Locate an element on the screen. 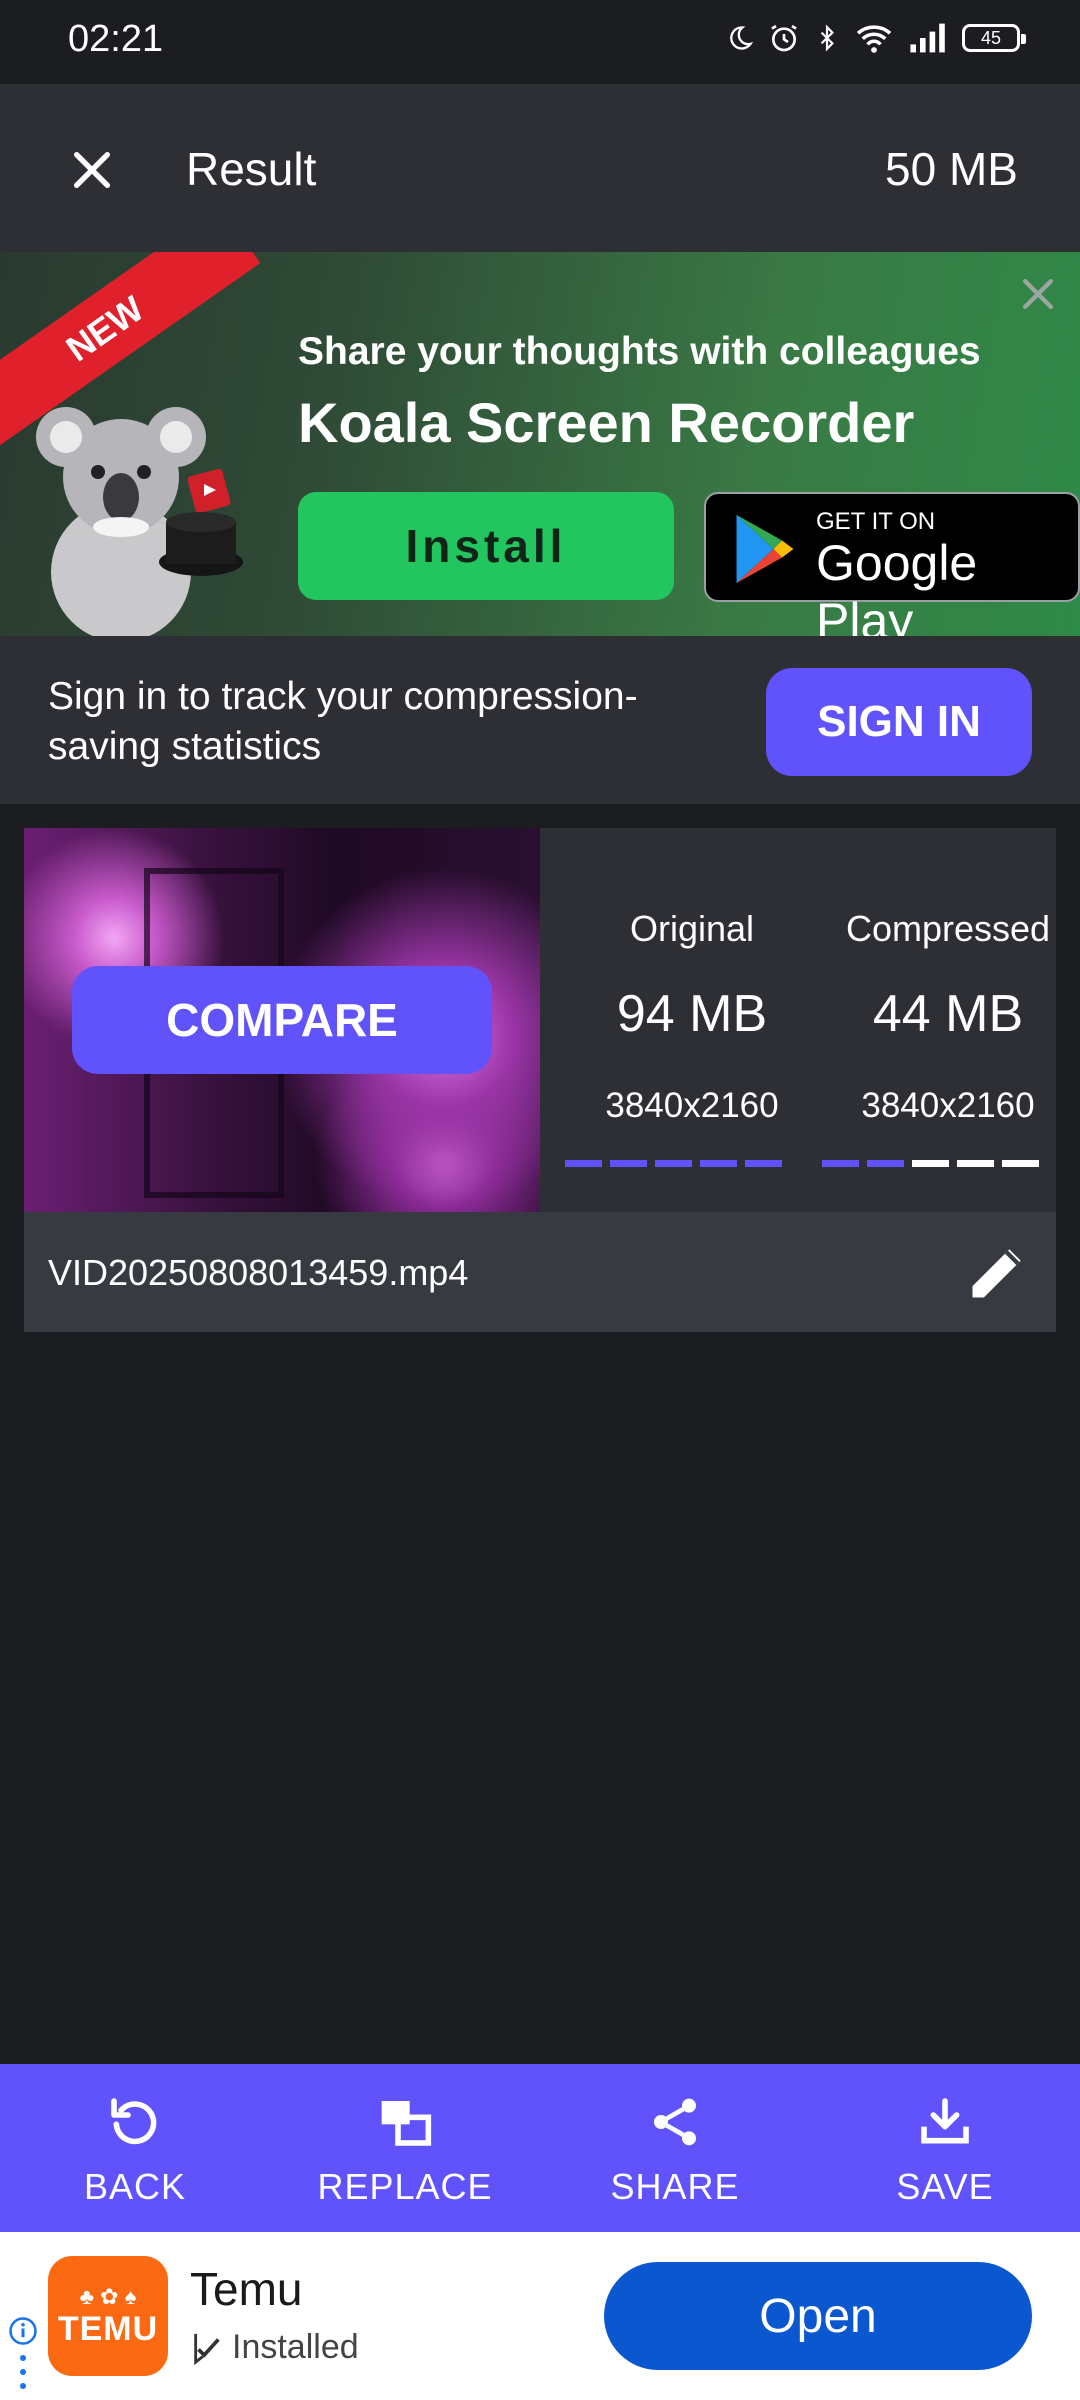  signal-icon is located at coordinates (927, 38).